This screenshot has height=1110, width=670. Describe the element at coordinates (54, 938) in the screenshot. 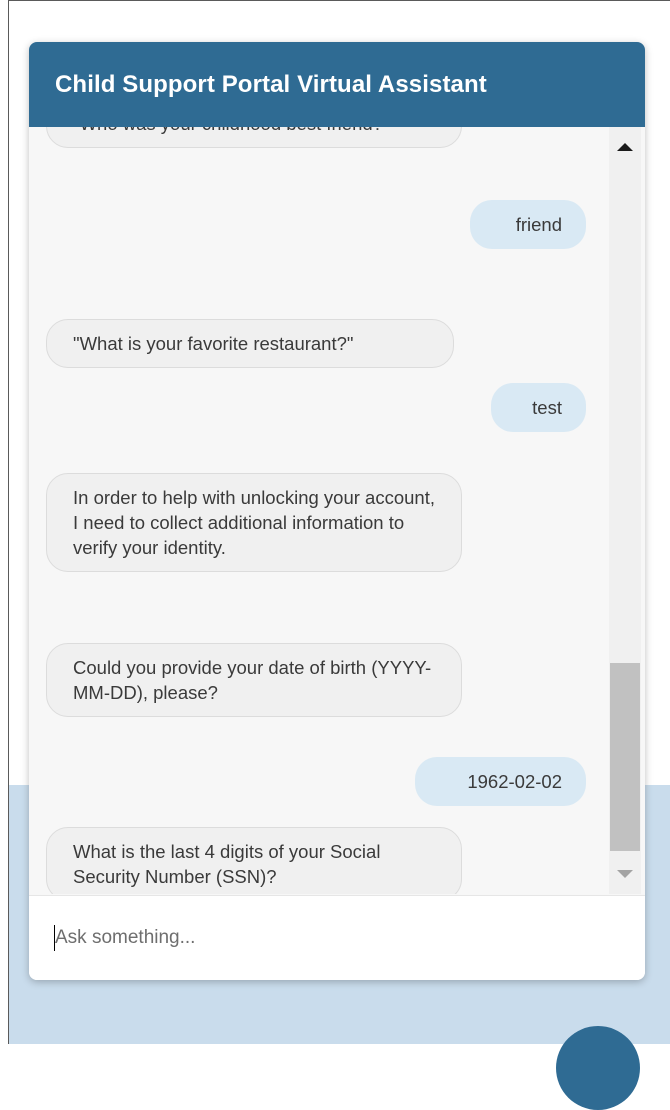

I see `text-caret` at that location.